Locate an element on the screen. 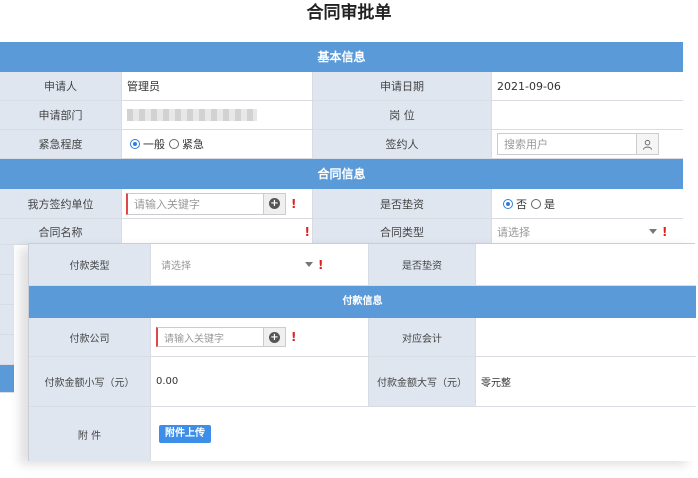 Image resolution: width=698 pixels, height=478 pixels. pay-type-select: 请选择 is located at coordinates (237, 264).